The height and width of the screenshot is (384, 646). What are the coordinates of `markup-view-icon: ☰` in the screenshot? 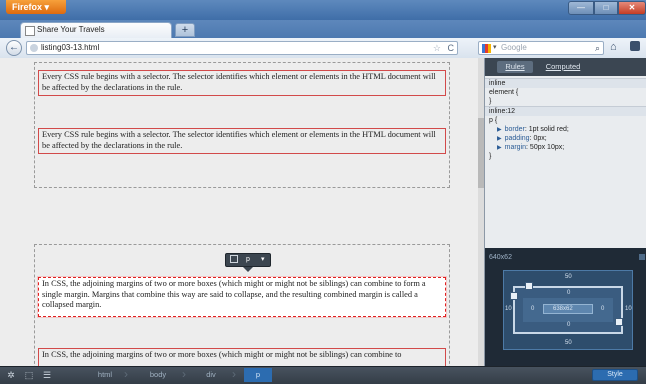 It's located at (47, 375).